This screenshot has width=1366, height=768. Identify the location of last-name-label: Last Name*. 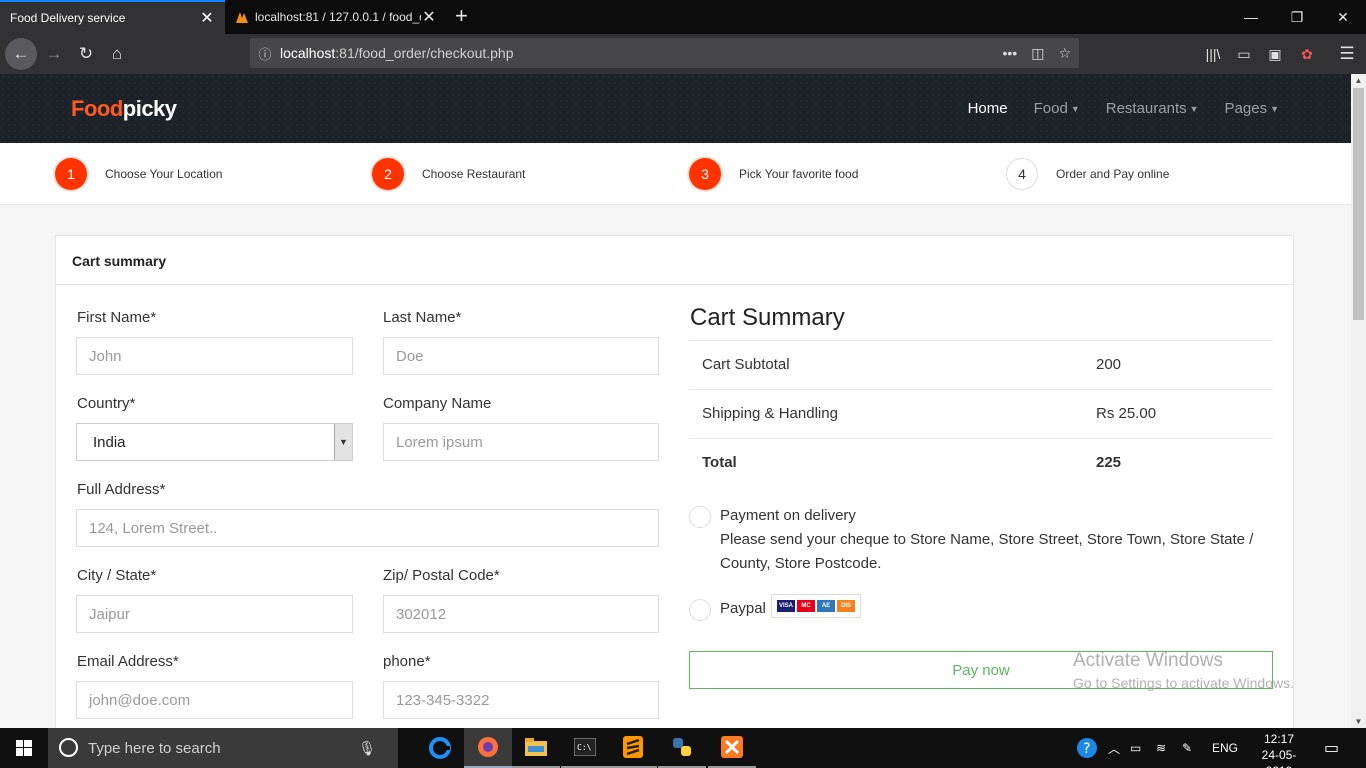
(422, 317).